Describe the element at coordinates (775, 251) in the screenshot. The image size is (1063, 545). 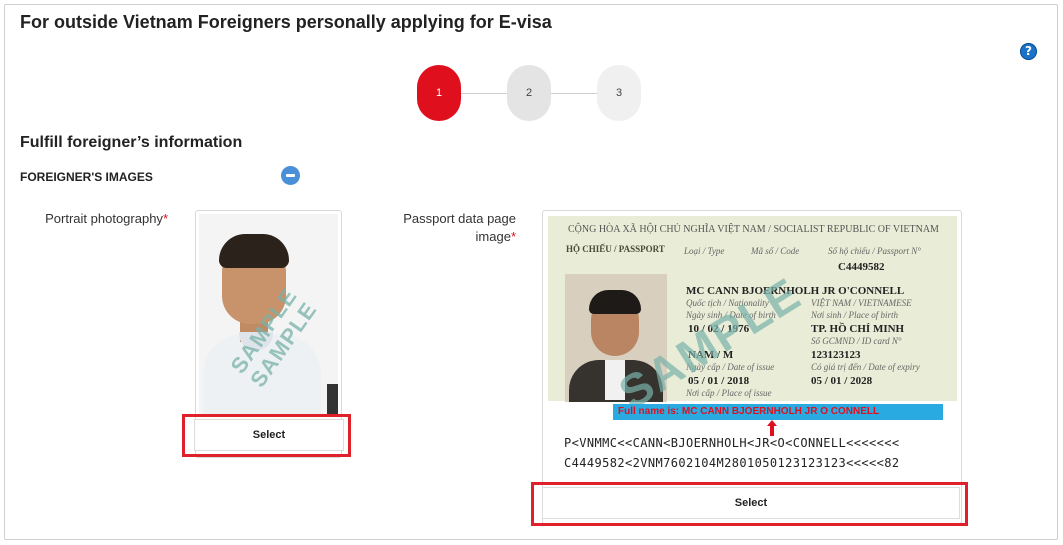
I see `passport-code-label: Mã số / Code` at that location.